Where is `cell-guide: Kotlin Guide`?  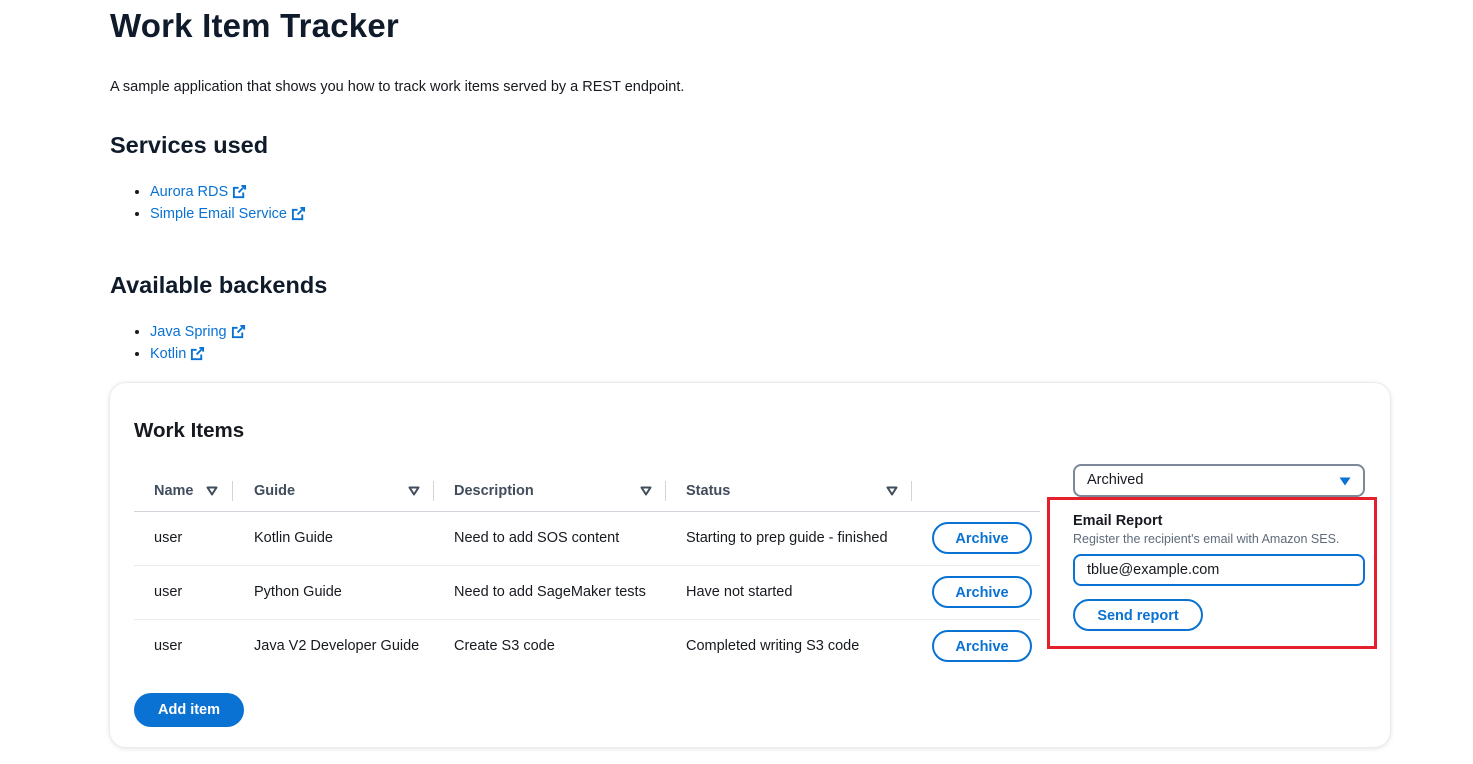
cell-guide: Kotlin Guide is located at coordinates (293, 538).